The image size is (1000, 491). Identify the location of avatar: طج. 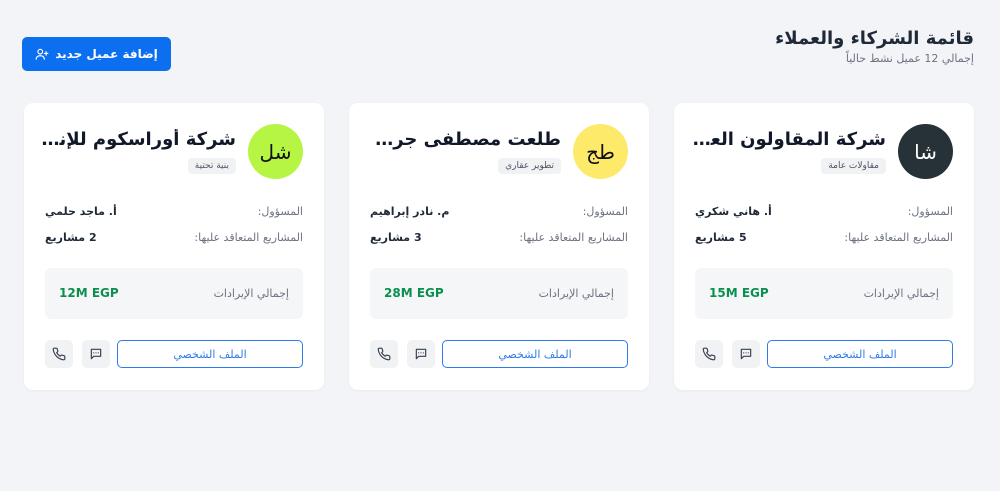
(600, 151).